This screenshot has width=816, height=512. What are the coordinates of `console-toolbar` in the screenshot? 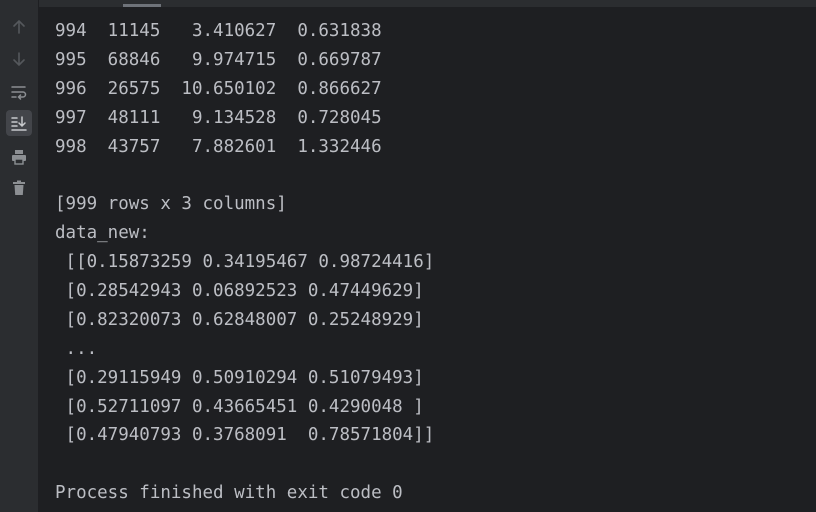 It's located at (19, 256).